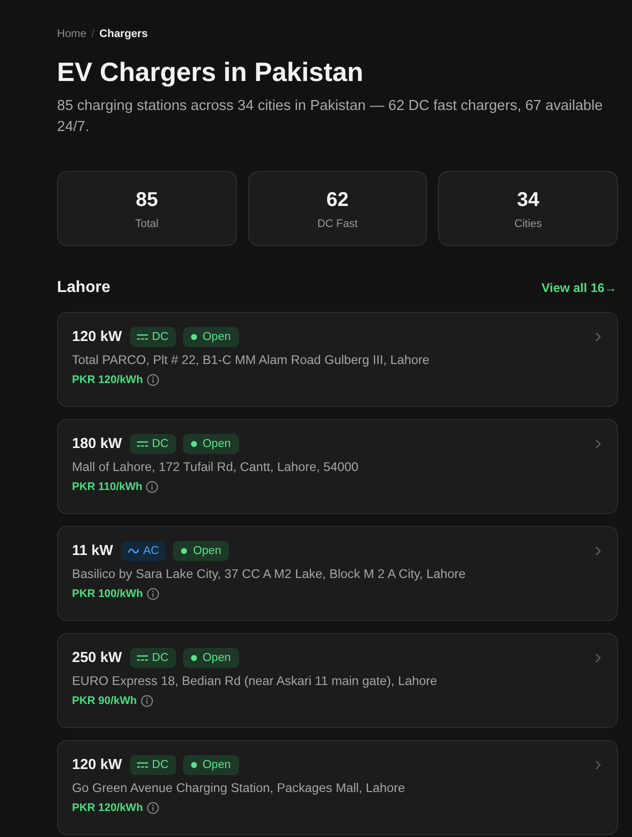  Describe the element at coordinates (528, 200) in the screenshot. I see `stat-value: 34` at that location.